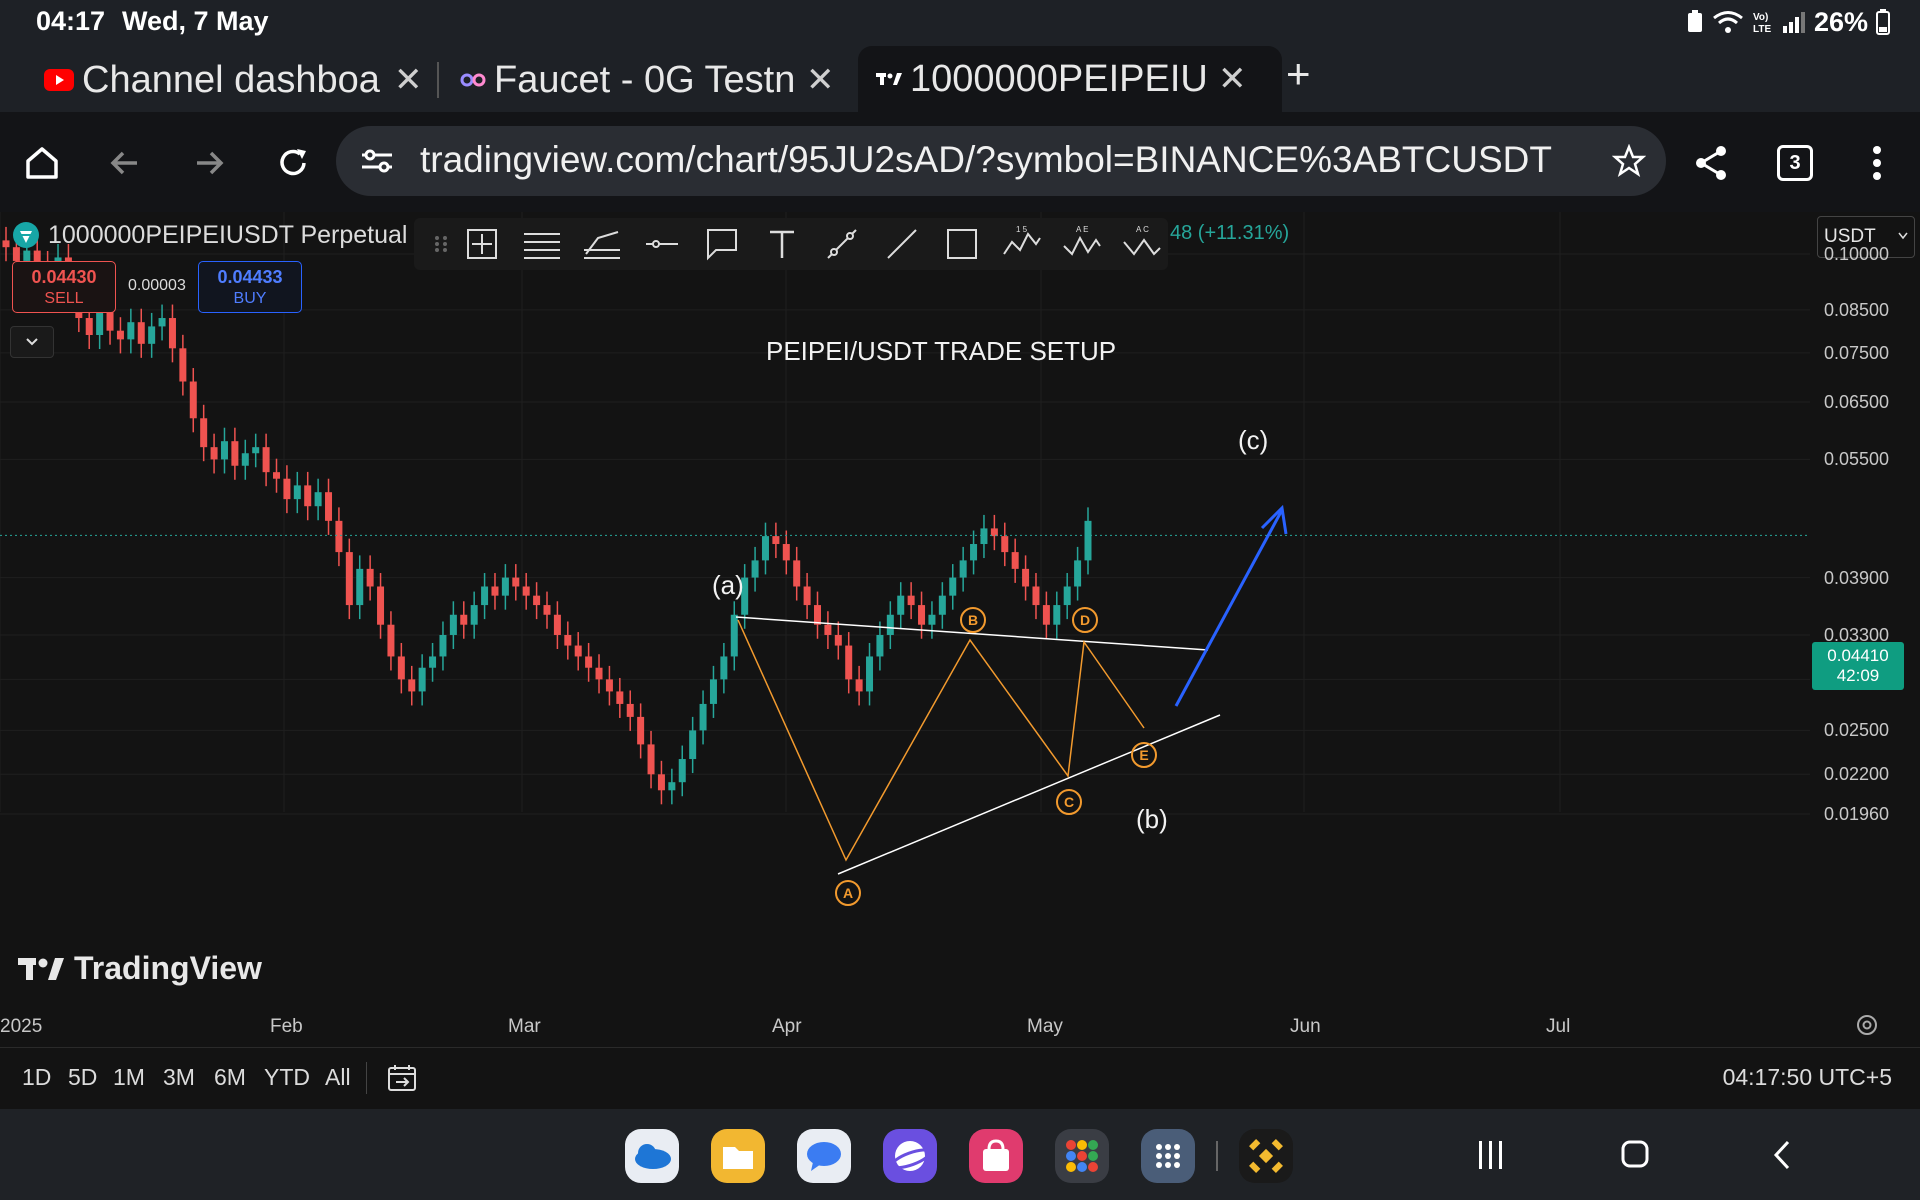 The image size is (1920, 1200). I want to click on arrow-tool-icon, so click(842, 244).